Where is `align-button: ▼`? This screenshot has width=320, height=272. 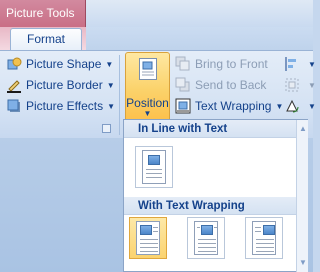 align-button: ▼ is located at coordinates (300, 64).